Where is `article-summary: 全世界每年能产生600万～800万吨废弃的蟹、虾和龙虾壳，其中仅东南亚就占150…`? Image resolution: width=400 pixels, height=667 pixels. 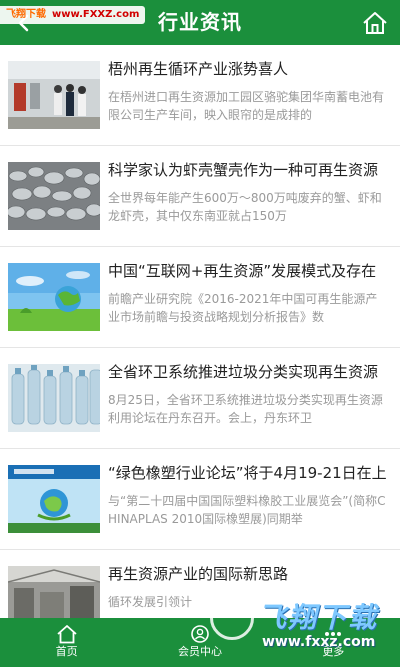
article-summary: 全世界每年能产生600万～800万吨废弃的蟹、虾和龙虾壳，其中仅东南亚就占150… is located at coordinates (245, 207).